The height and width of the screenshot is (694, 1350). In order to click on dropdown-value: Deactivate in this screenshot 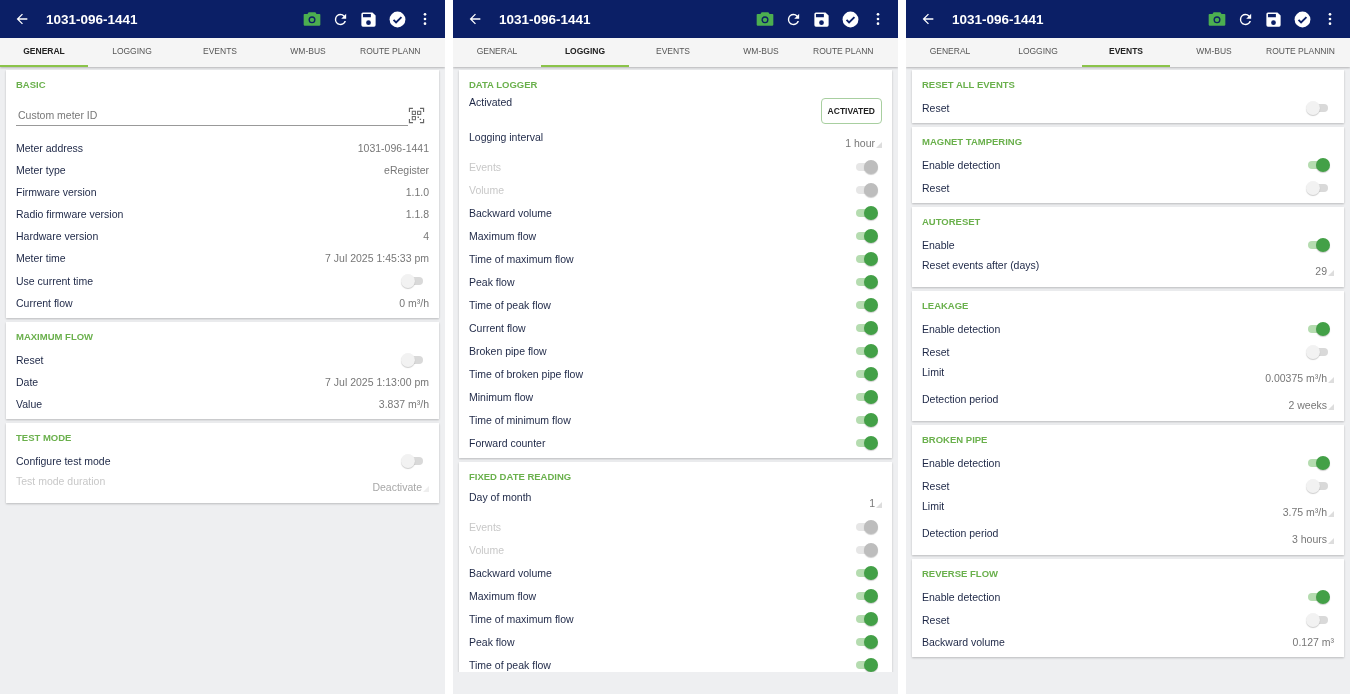, I will do `click(400, 487)`.